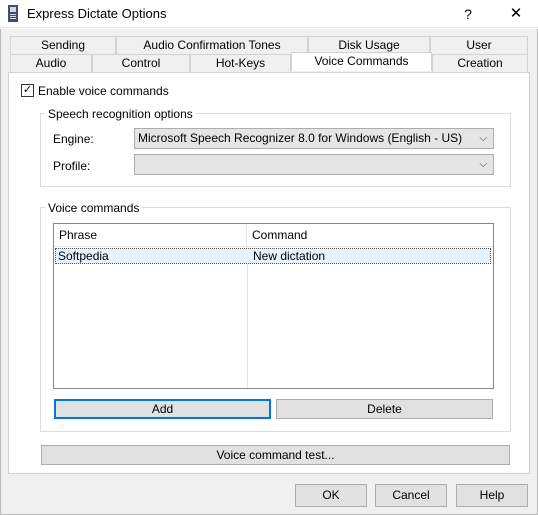 This screenshot has width=538, height=515. I want to click on tab-audio-confirmation-tones: Audio Confirmation Tones, so click(212, 45).